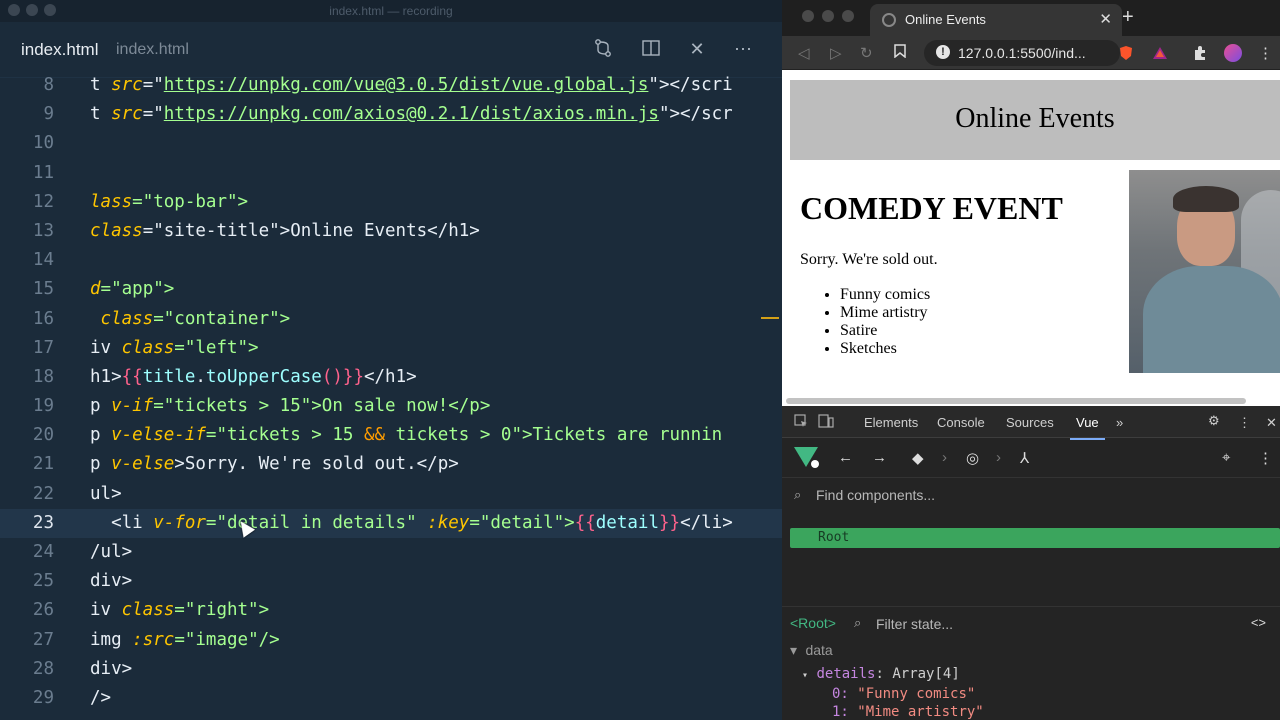 The image size is (1280, 720). What do you see at coordinates (391, 581) in the screenshot?
I see `code-line: 25 div>` at bounding box center [391, 581].